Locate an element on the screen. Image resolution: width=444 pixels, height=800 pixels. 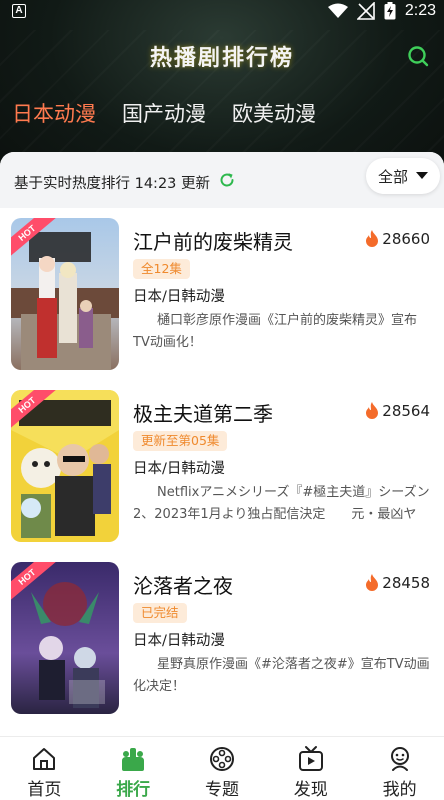
nav-label: 发现 is located at coordinates (310, 790).